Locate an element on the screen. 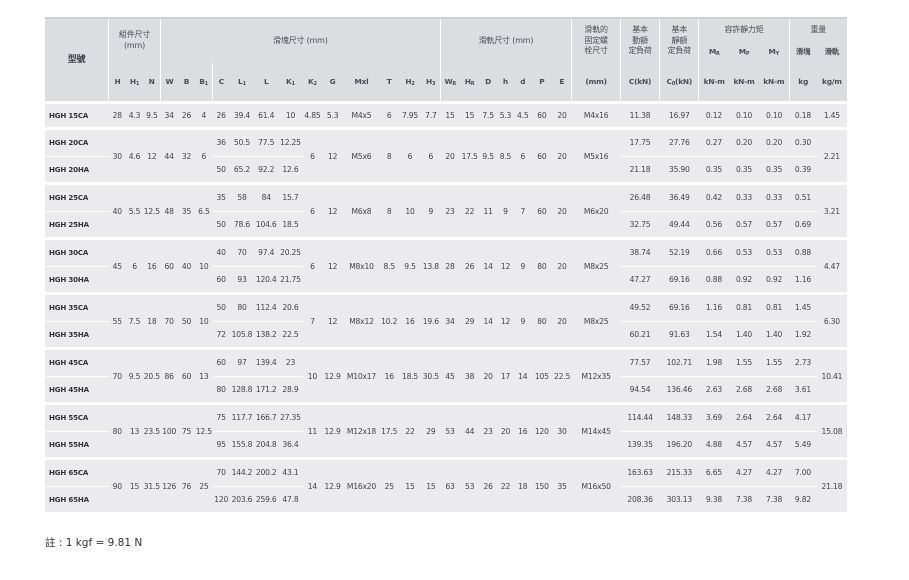  value-cell: 58 is located at coordinates (242, 197).